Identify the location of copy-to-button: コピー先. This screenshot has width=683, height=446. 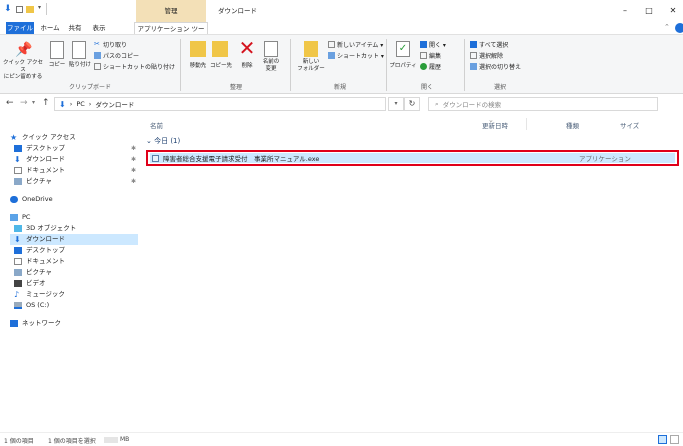
(221, 65).